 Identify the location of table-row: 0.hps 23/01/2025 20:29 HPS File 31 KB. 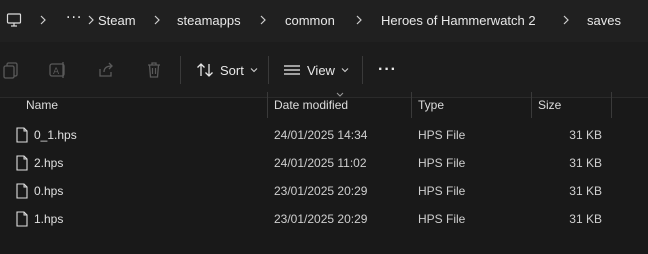
(324, 192).